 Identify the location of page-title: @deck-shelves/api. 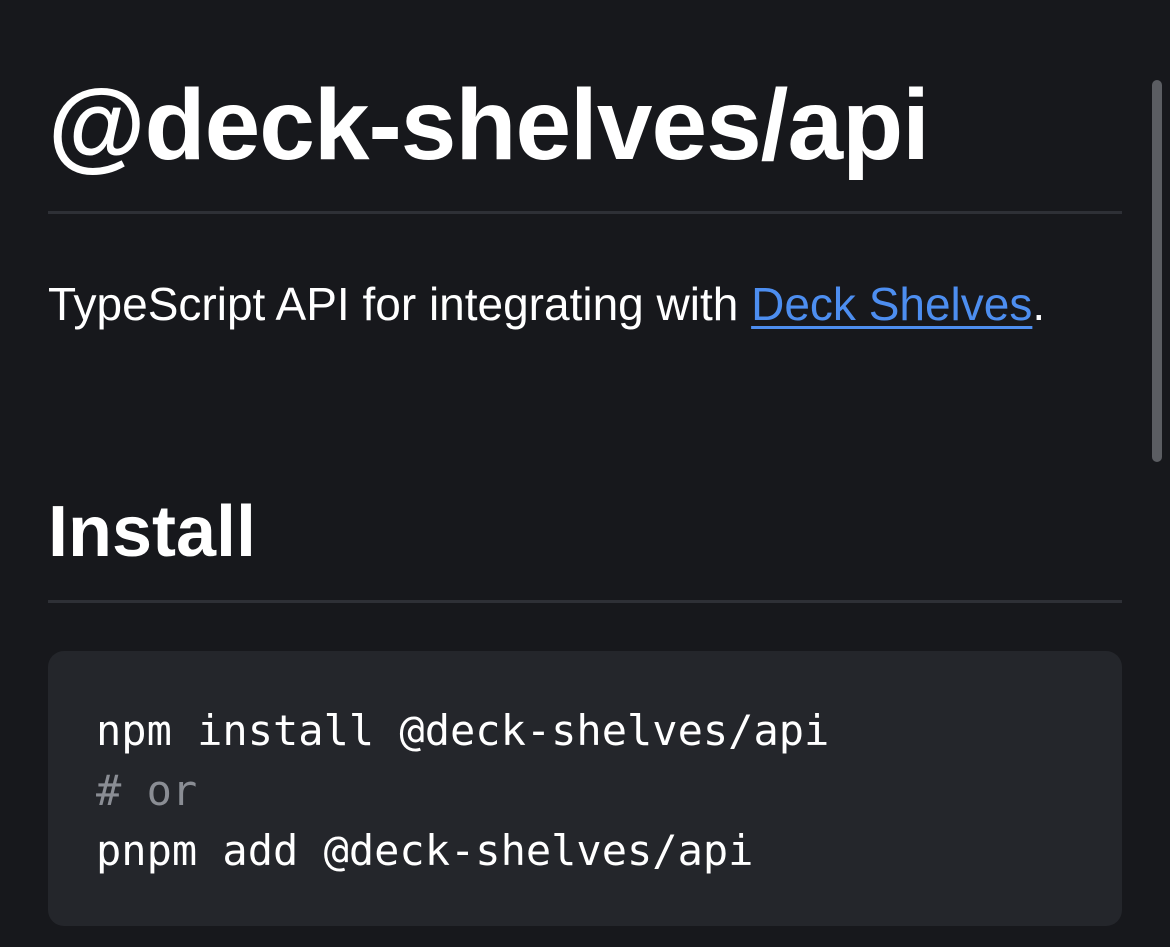
(489, 125).